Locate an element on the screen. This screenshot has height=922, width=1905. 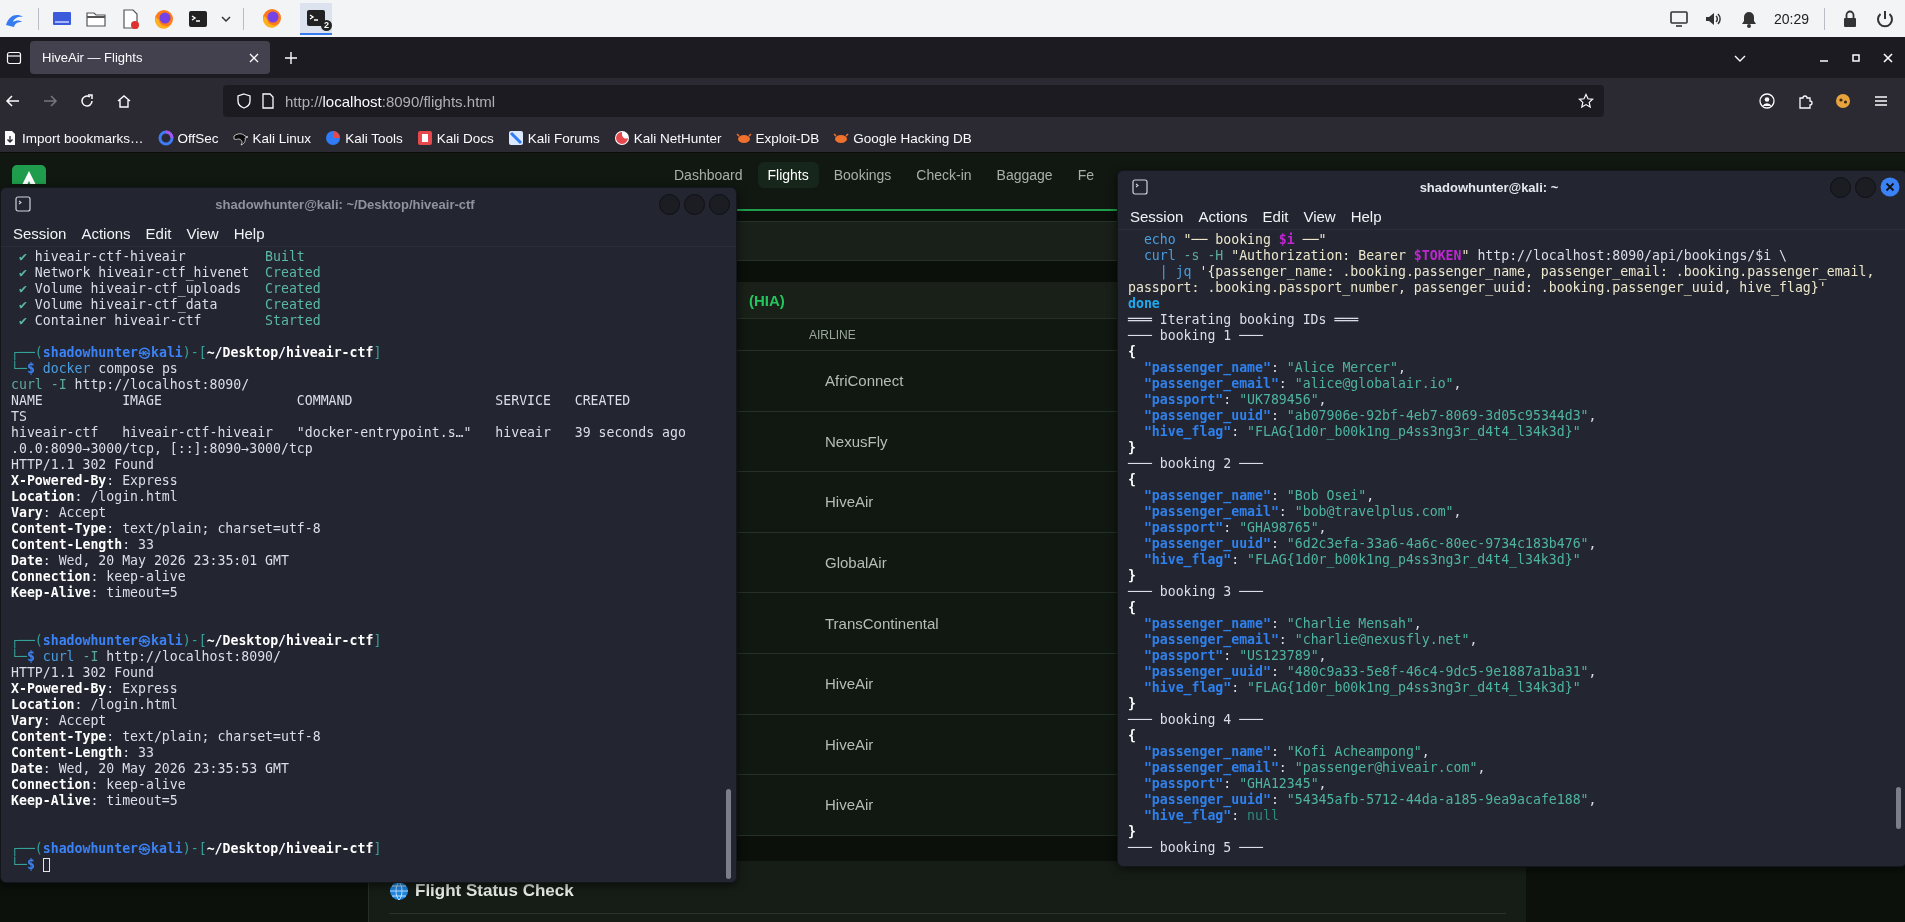
terminal-line: "passenger_name": "Alice Mercer", is located at coordinates (1274, 368).